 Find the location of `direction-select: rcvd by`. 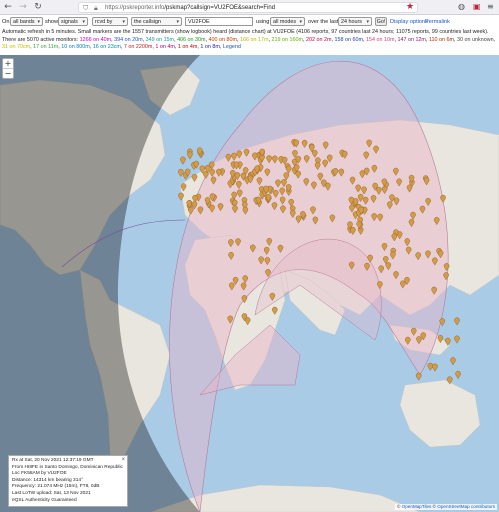

direction-select: rcvd by is located at coordinates (110, 21).